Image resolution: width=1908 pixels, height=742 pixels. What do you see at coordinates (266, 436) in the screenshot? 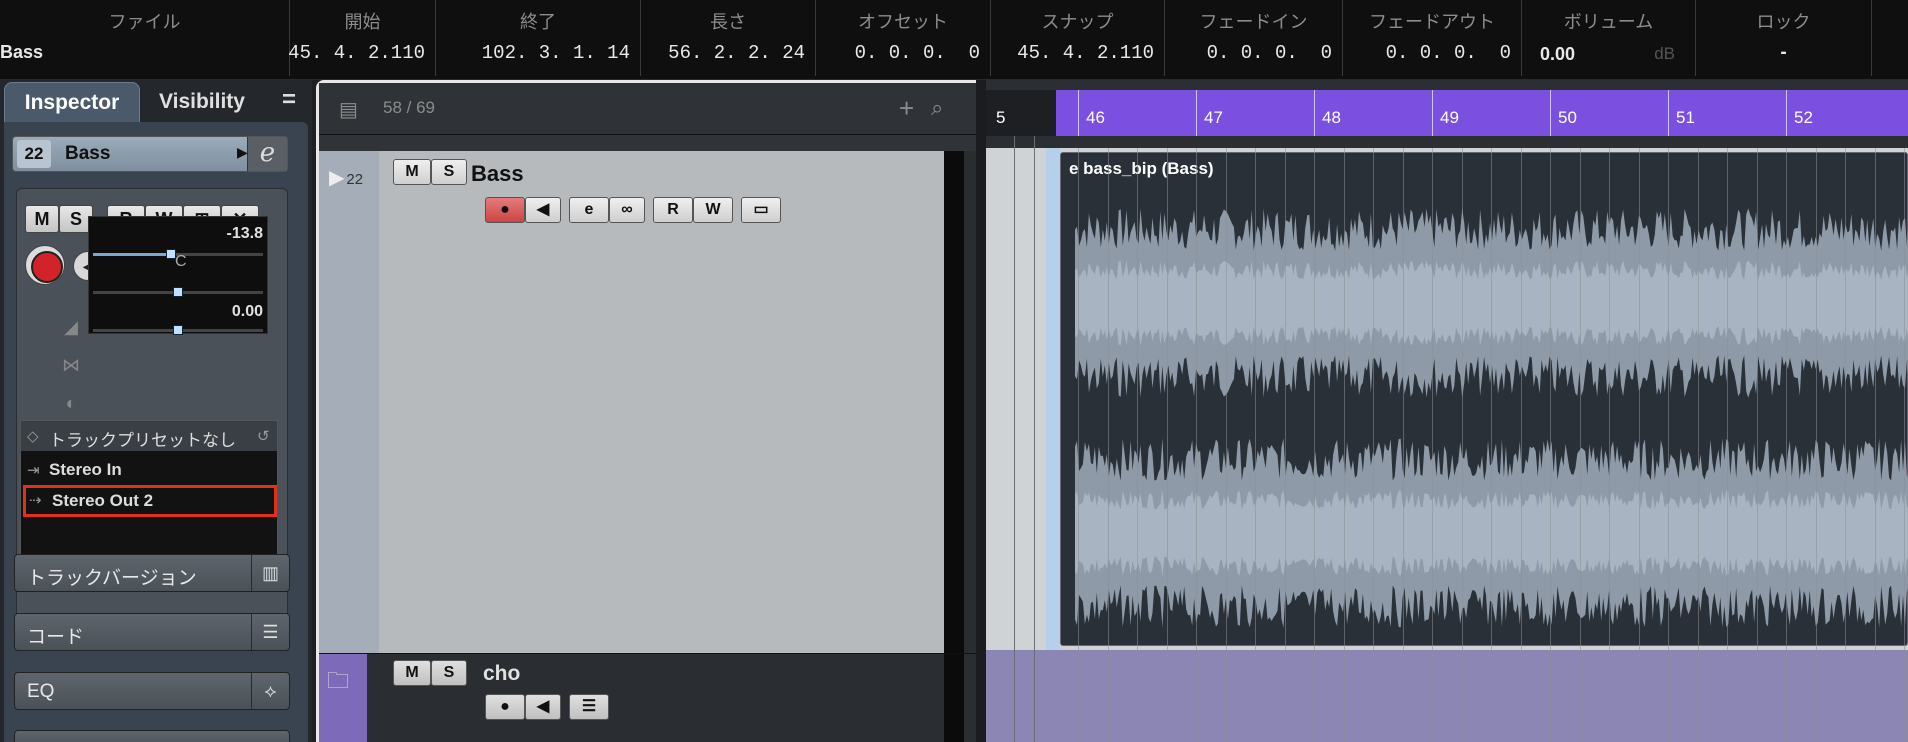
I see `reset-icon: ↺` at bounding box center [266, 436].